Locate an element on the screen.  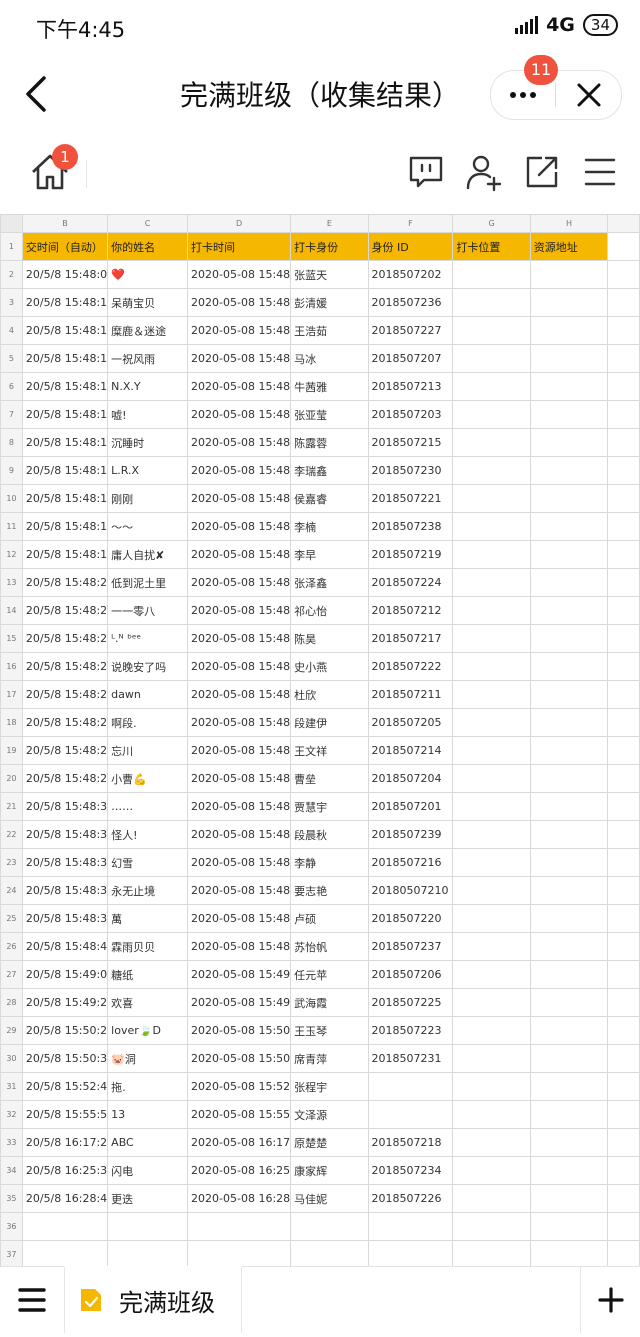
header-cell: 交时间（自动） is located at coordinates (65, 246).